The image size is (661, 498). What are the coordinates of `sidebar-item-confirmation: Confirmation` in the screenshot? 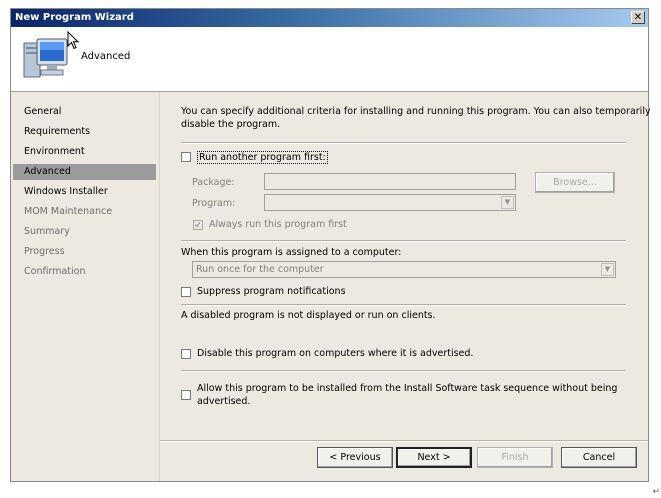 It's located at (55, 271).